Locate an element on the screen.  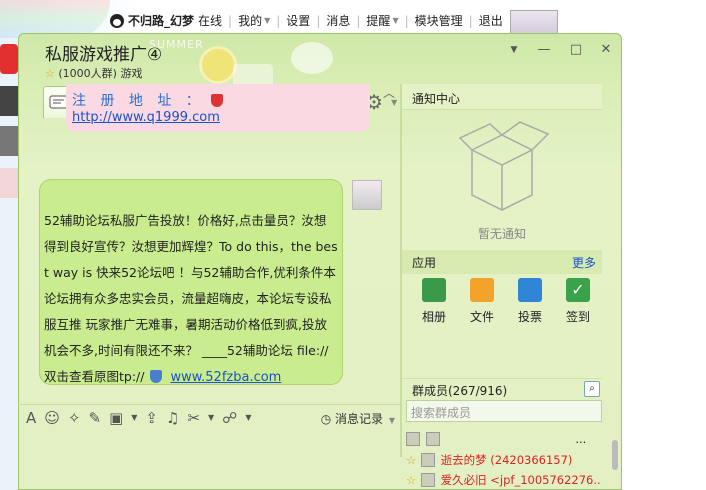
app-files-label: 文件 is located at coordinates (481, 317).